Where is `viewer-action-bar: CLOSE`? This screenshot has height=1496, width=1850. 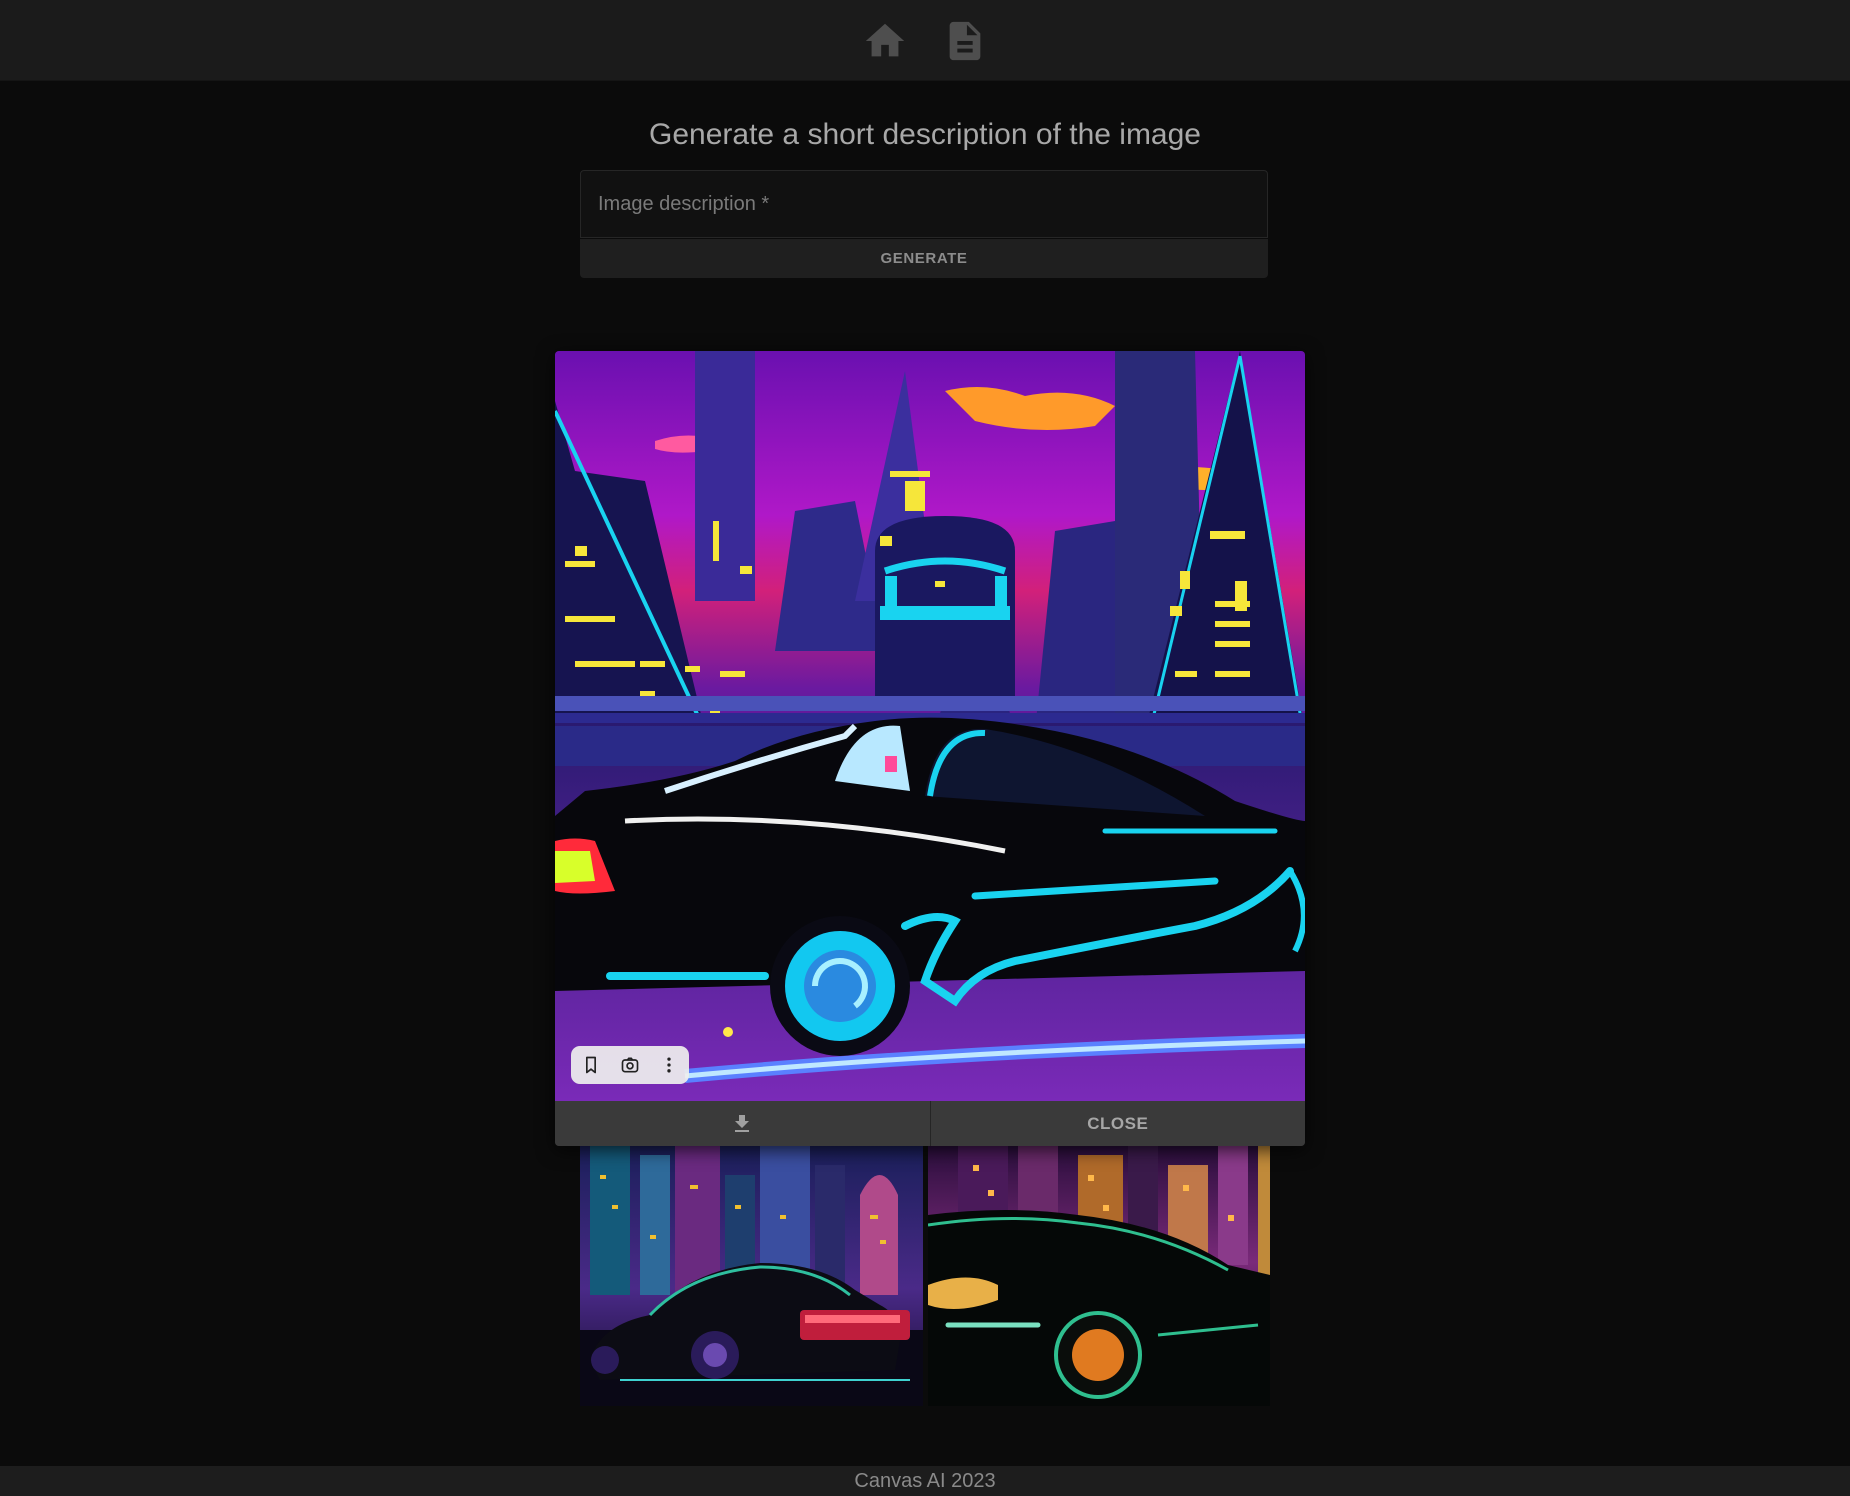
viewer-action-bar: CLOSE is located at coordinates (930, 1123).